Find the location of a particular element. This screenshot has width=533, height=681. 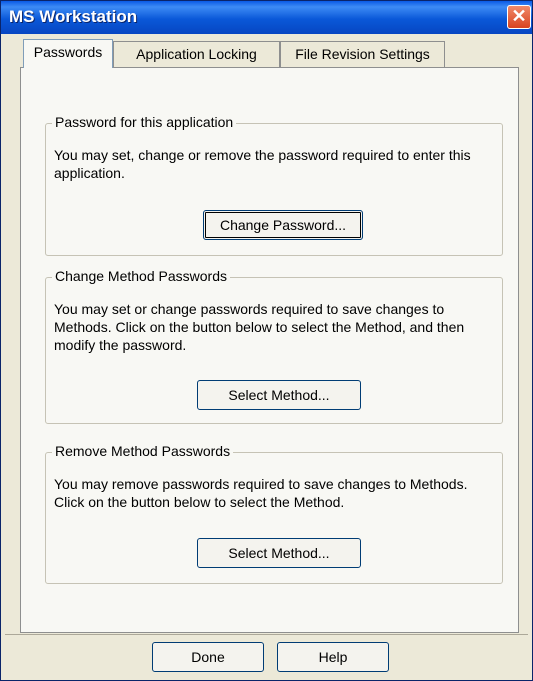

done-button: Done is located at coordinates (208, 657).